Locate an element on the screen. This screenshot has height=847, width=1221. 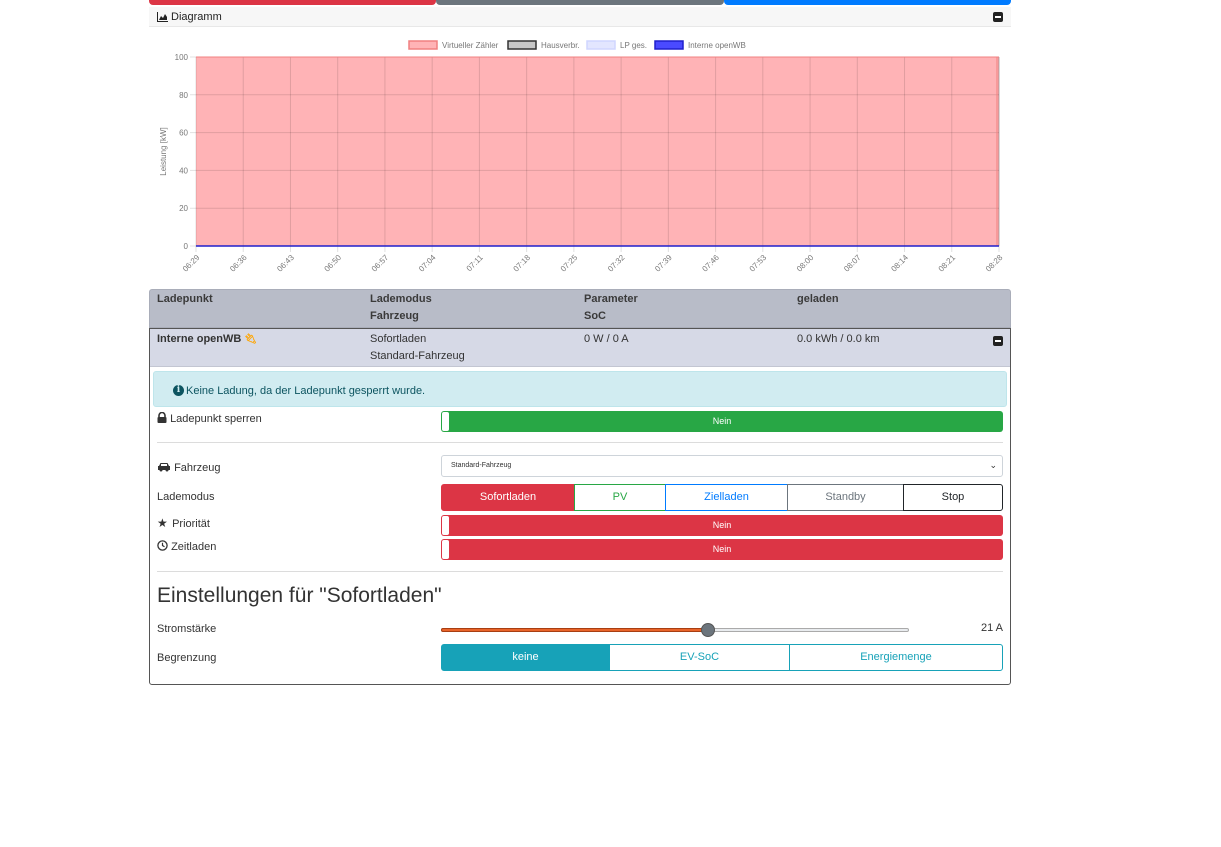
limit-evsoc-button: EV-SoC is located at coordinates (699, 657).